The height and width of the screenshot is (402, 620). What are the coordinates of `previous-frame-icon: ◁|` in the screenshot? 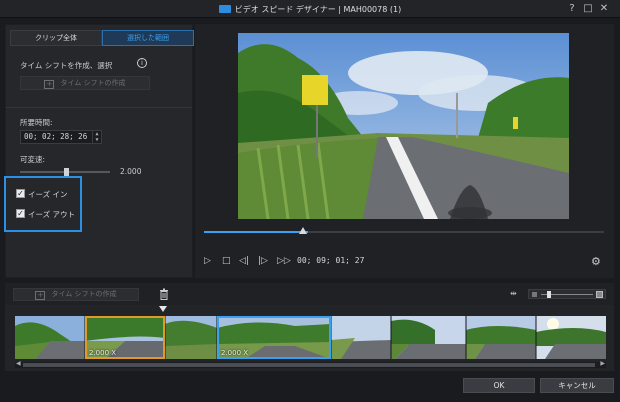 It's located at (244, 261).